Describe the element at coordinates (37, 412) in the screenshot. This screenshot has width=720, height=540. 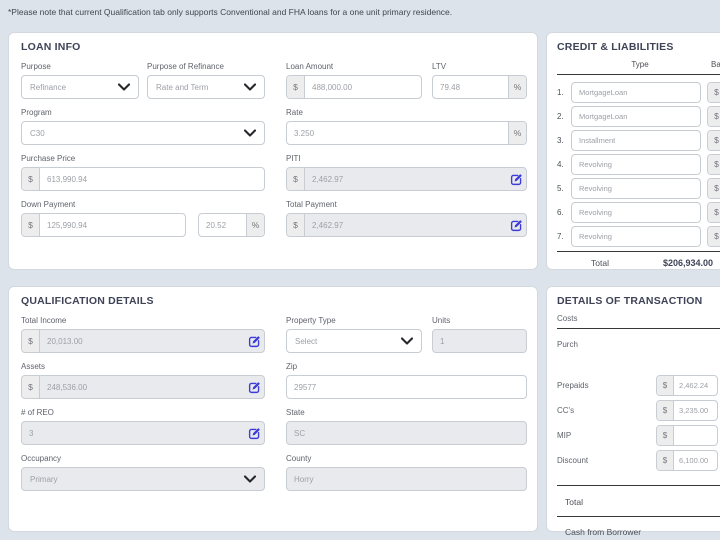
I see `num-of-reo-label: # of REO` at that location.